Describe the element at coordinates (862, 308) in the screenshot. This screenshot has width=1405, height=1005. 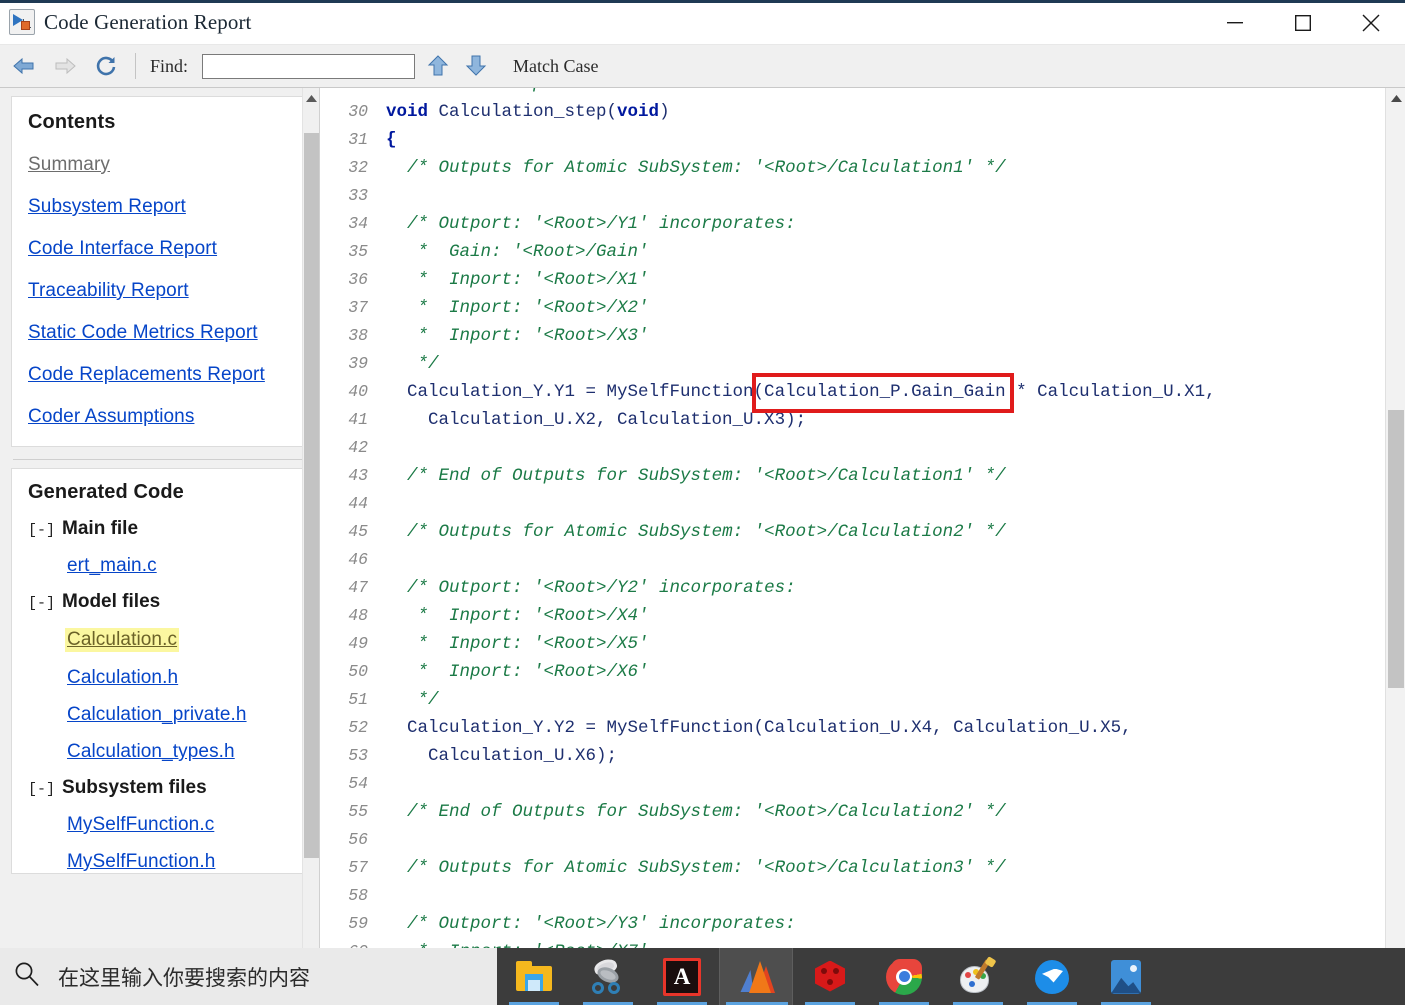
I see `code-line: 37 * Inport: '<Root>/X2'` at that location.